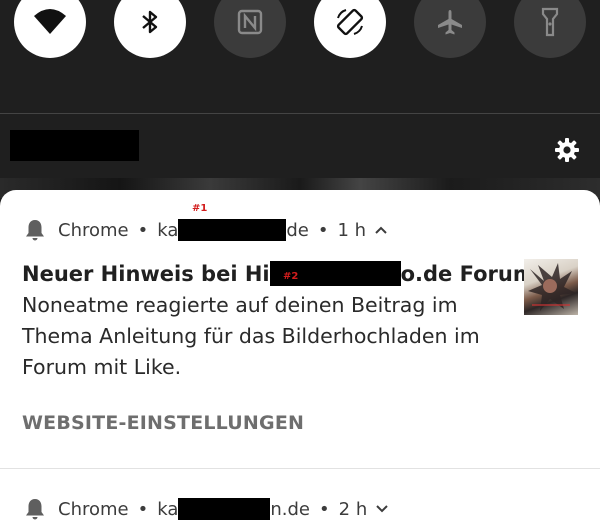 This screenshot has height=531, width=600. Describe the element at coordinates (353, 509) in the screenshot. I see `notification-time: 2 h` at that location.